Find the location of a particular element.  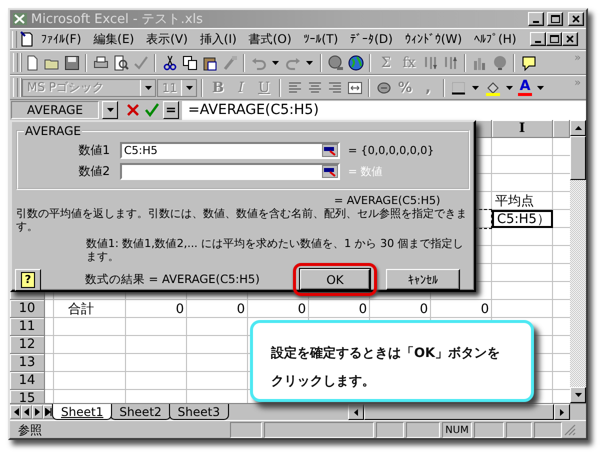

scissors-icon is located at coordinates (170, 62).